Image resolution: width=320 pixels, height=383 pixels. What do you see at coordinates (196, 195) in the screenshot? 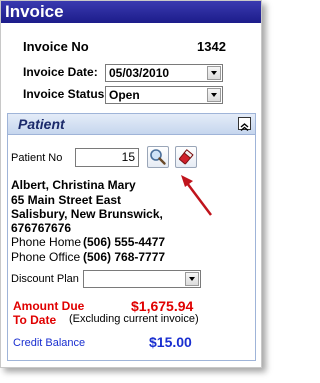
I see `arrow-annotation` at bounding box center [196, 195].